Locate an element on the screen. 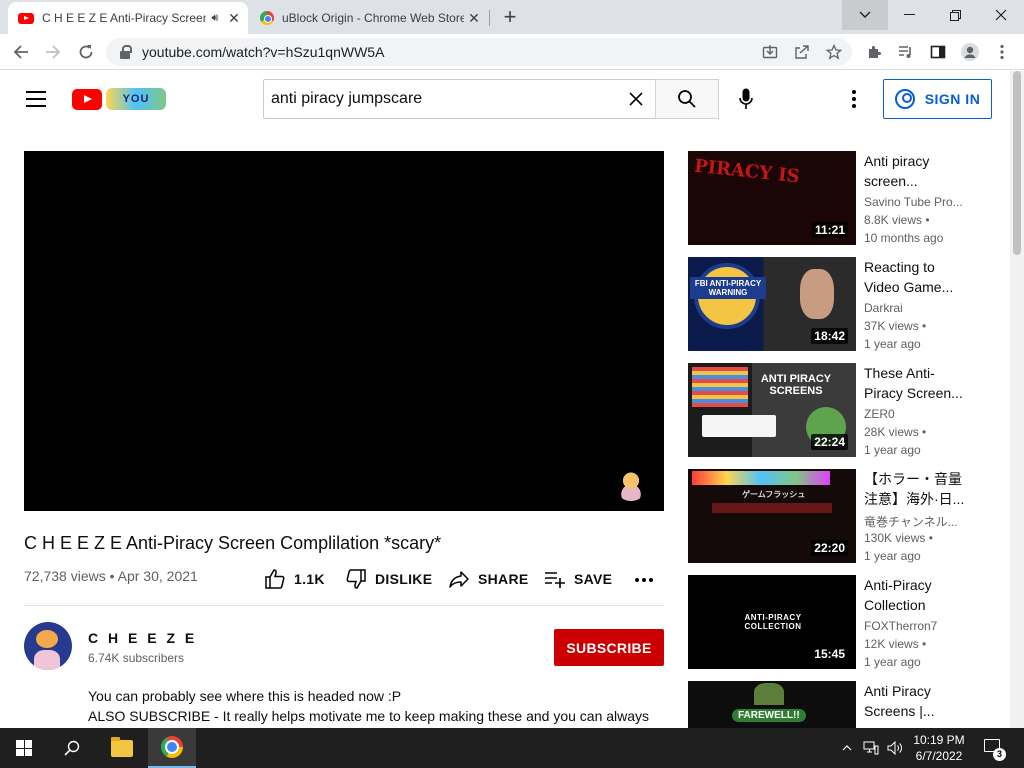 The height and width of the screenshot is (768, 1024). subscriber-count: 6.74K subscribers is located at coordinates (136, 658).